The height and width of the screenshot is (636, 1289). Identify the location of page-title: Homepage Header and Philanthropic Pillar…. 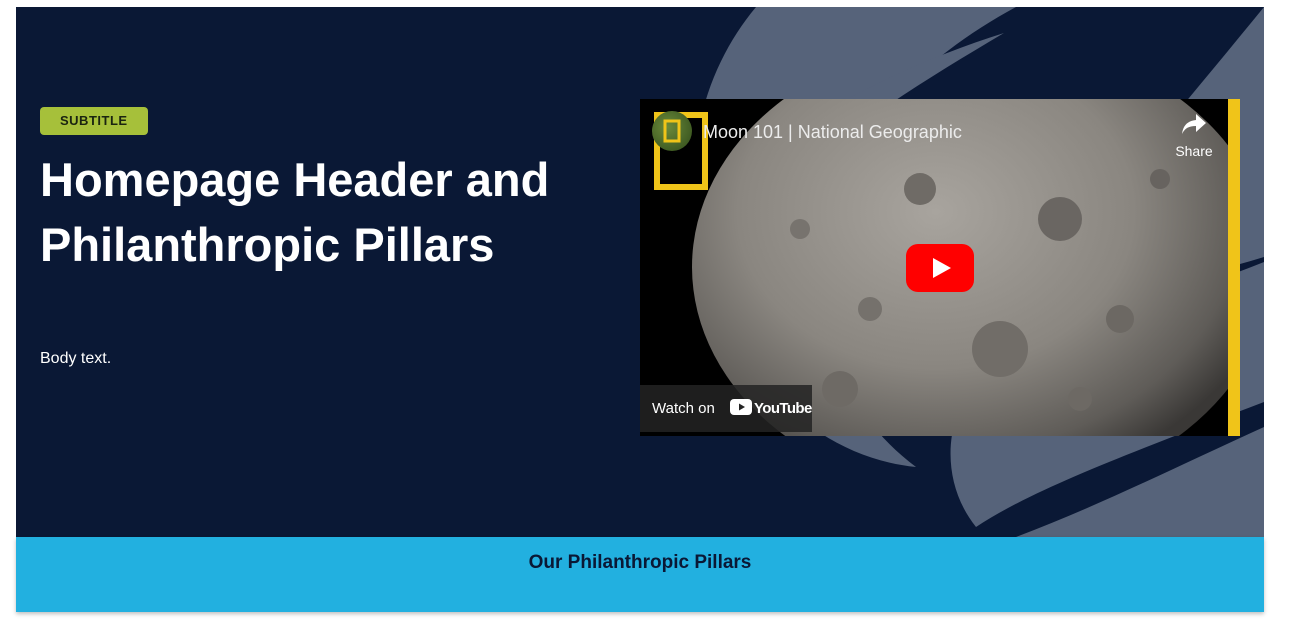
(295, 212).